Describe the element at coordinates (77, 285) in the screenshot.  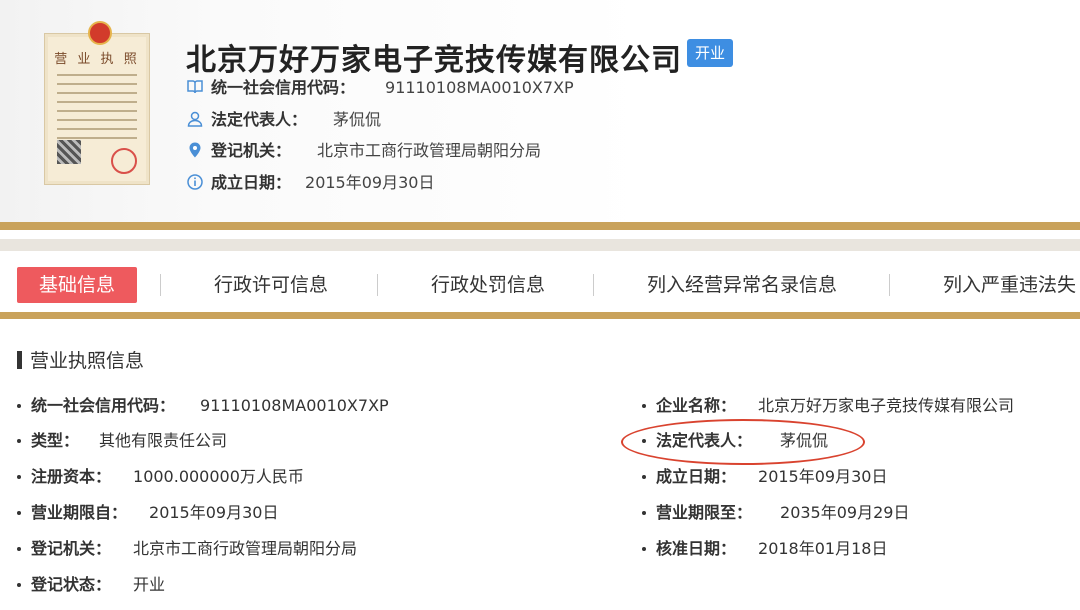
I see `tab-basic-info: 基础信息` at that location.